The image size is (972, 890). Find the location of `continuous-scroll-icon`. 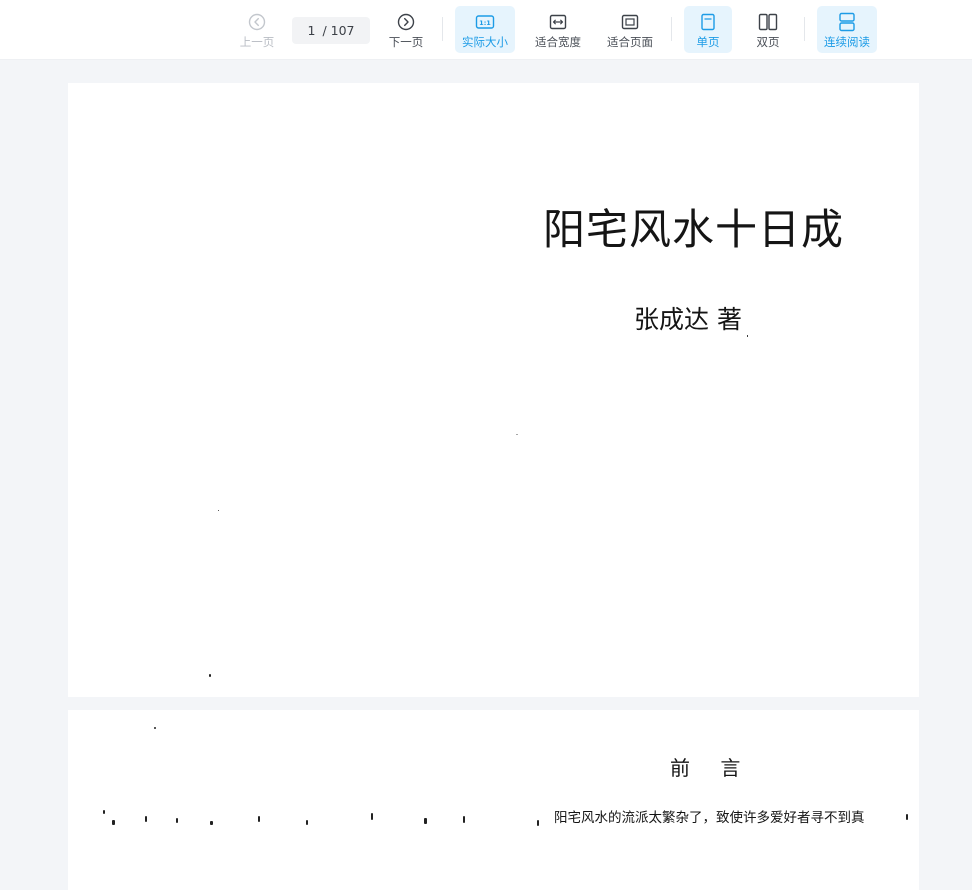

continuous-scroll-icon is located at coordinates (847, 22).